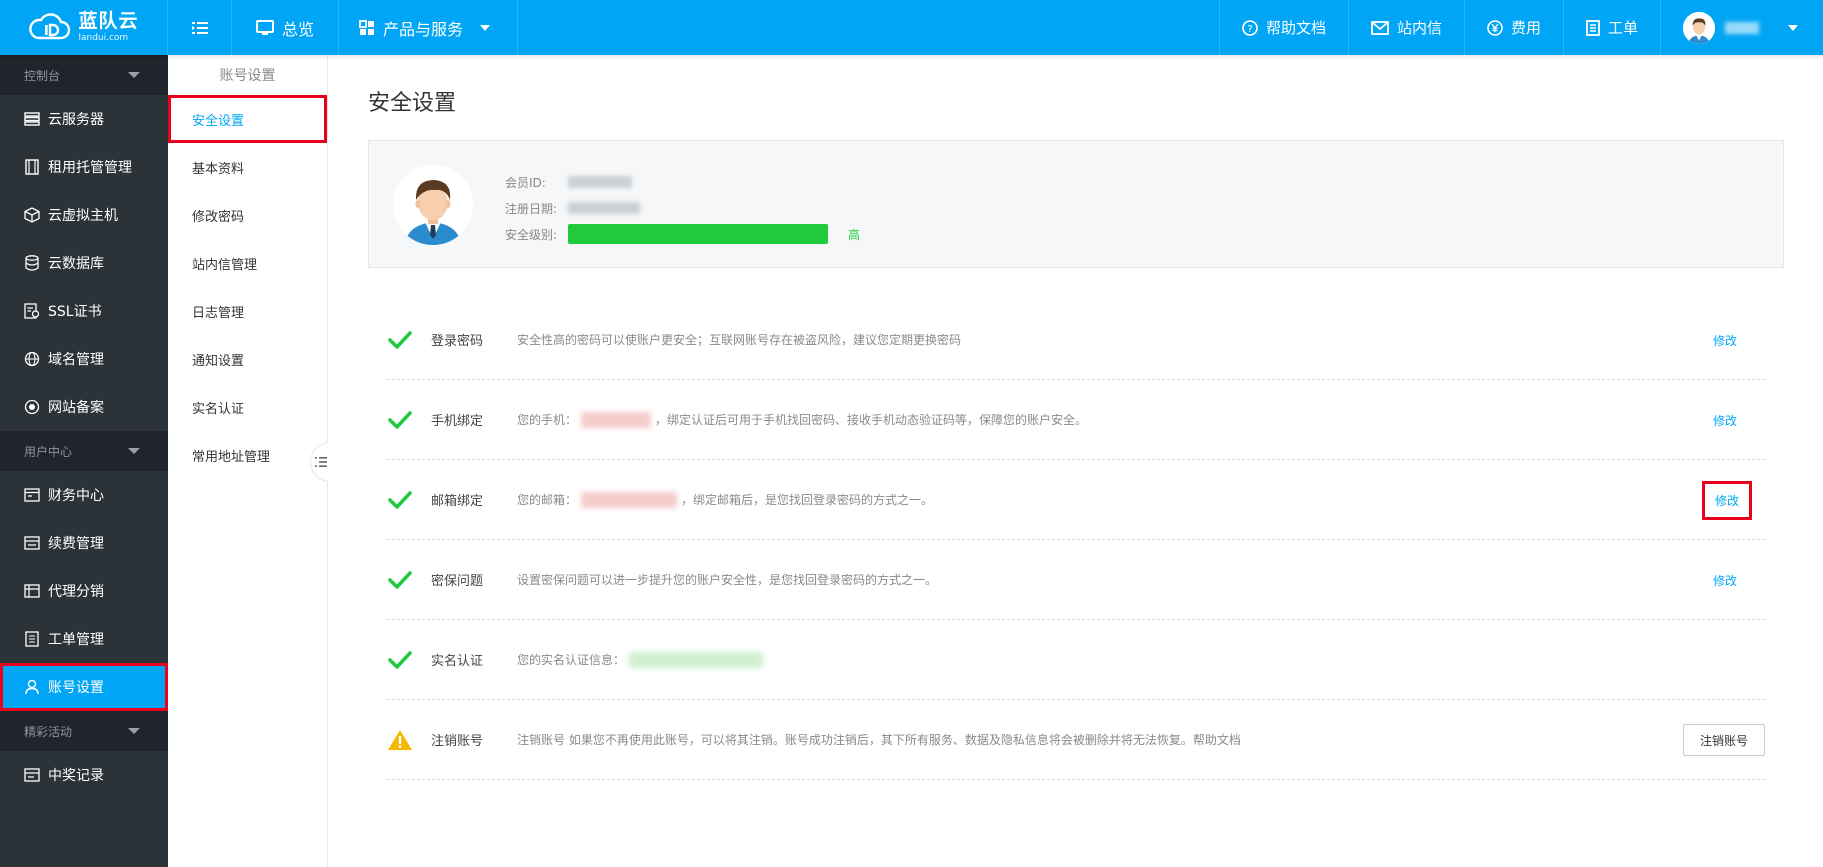 The width and height of the screenshot is (1823, 867). Describe the element at coordinates (547, 420) in the screenshot. I see `phone-desc-prefix: 您的手机：` at that location.